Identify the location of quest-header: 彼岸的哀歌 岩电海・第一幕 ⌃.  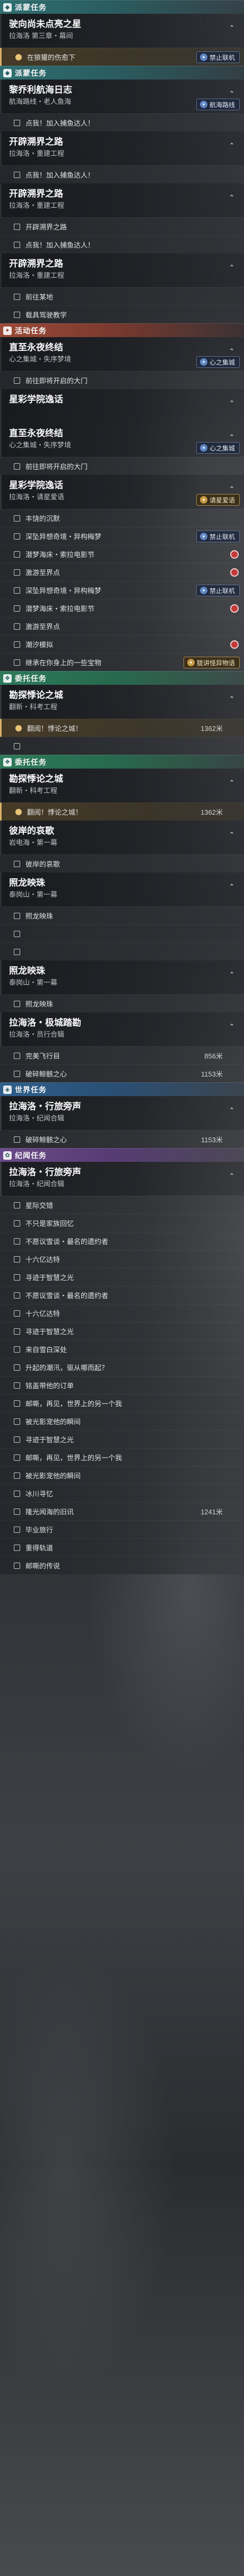
(122, 837).